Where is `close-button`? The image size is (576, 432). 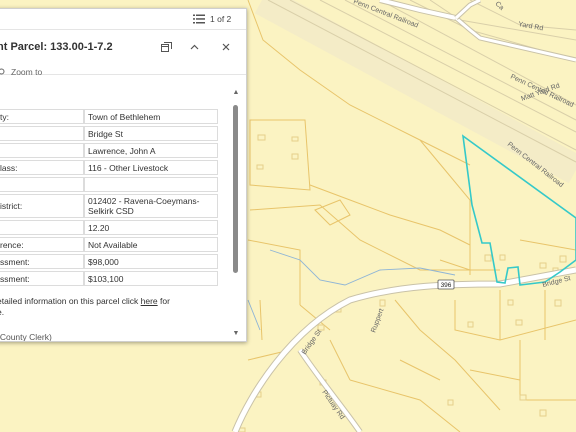
close-button is located at coordinates (226, 47).